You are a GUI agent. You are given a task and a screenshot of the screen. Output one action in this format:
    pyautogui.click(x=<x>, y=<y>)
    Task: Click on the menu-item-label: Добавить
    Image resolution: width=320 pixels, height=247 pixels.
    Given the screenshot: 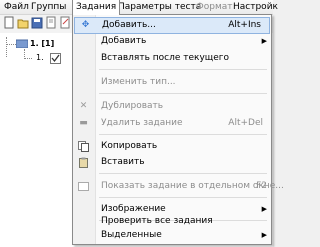 What is the action you would take?
    pyautogui.click(x=124, y=41)
    